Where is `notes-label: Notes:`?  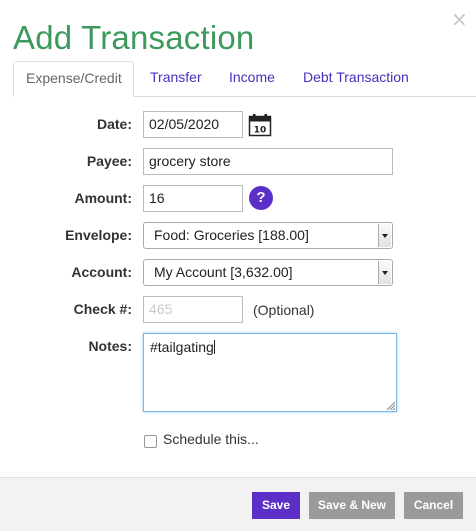
notes-label: Notes: is located at coordinates (110, 346).